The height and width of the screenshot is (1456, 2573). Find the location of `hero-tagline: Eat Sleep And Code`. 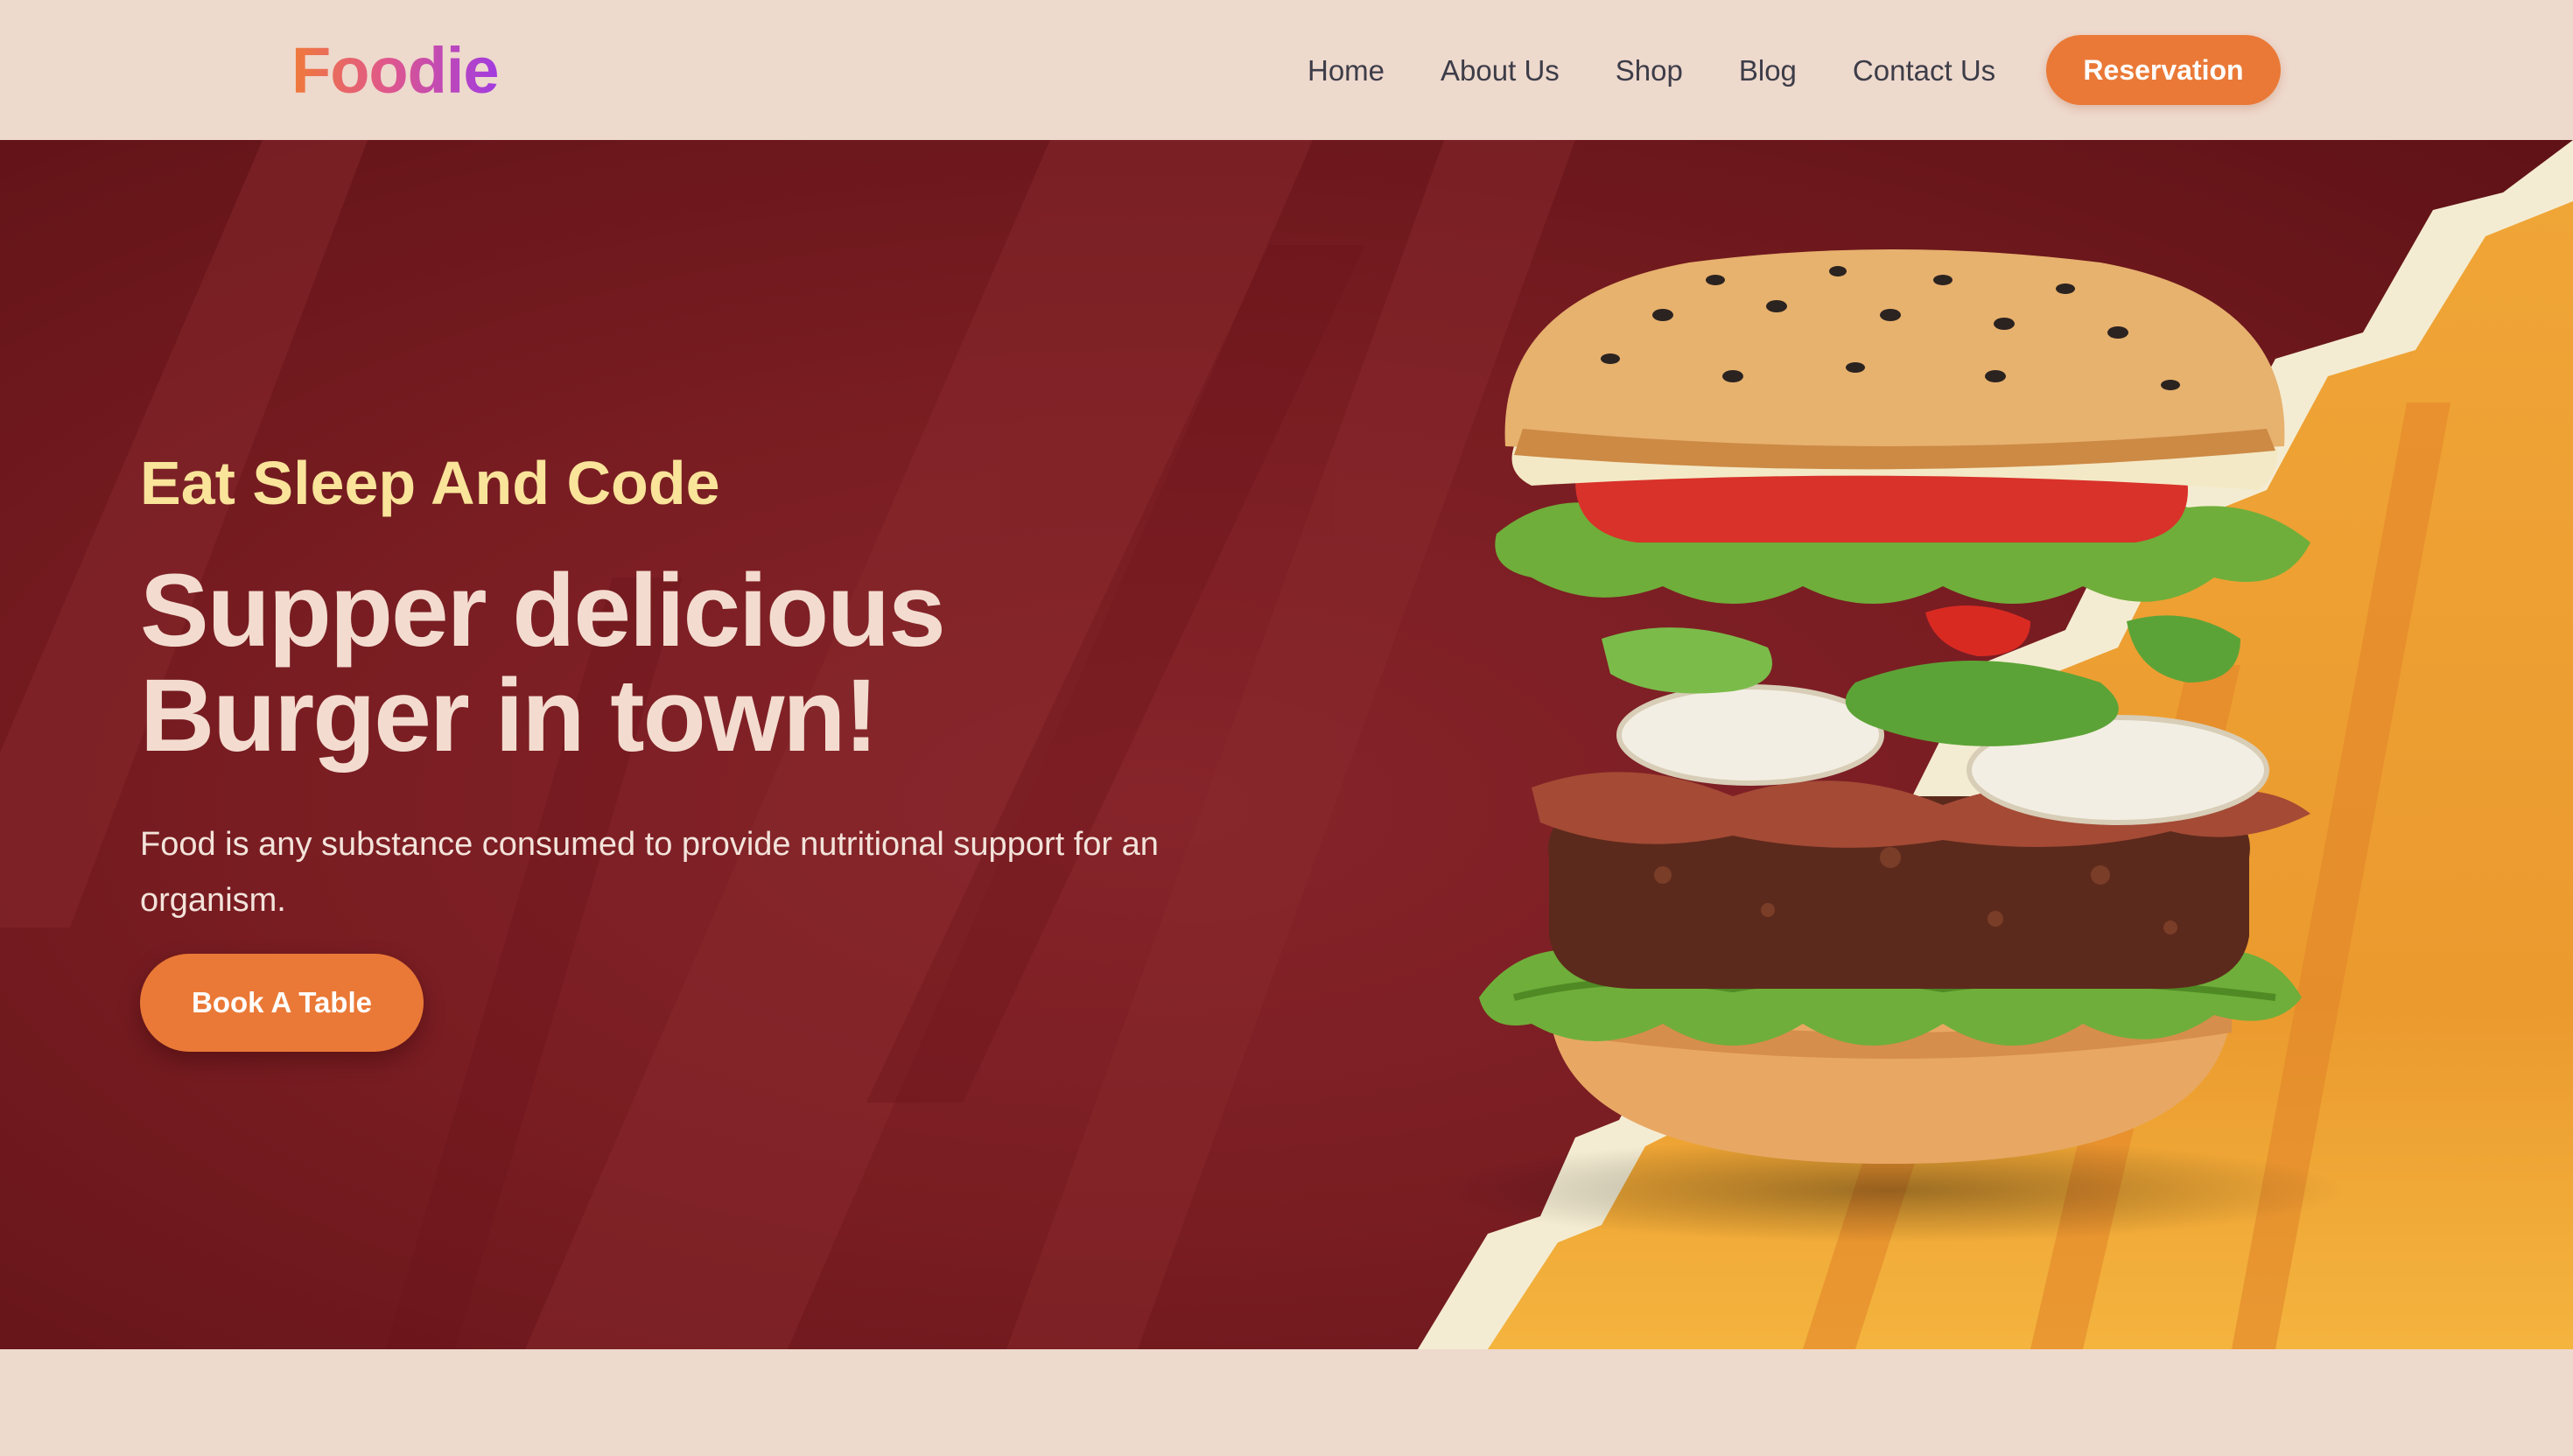

hero-tagline: Eat Sleep And Code is located at coordinates (430, 483).